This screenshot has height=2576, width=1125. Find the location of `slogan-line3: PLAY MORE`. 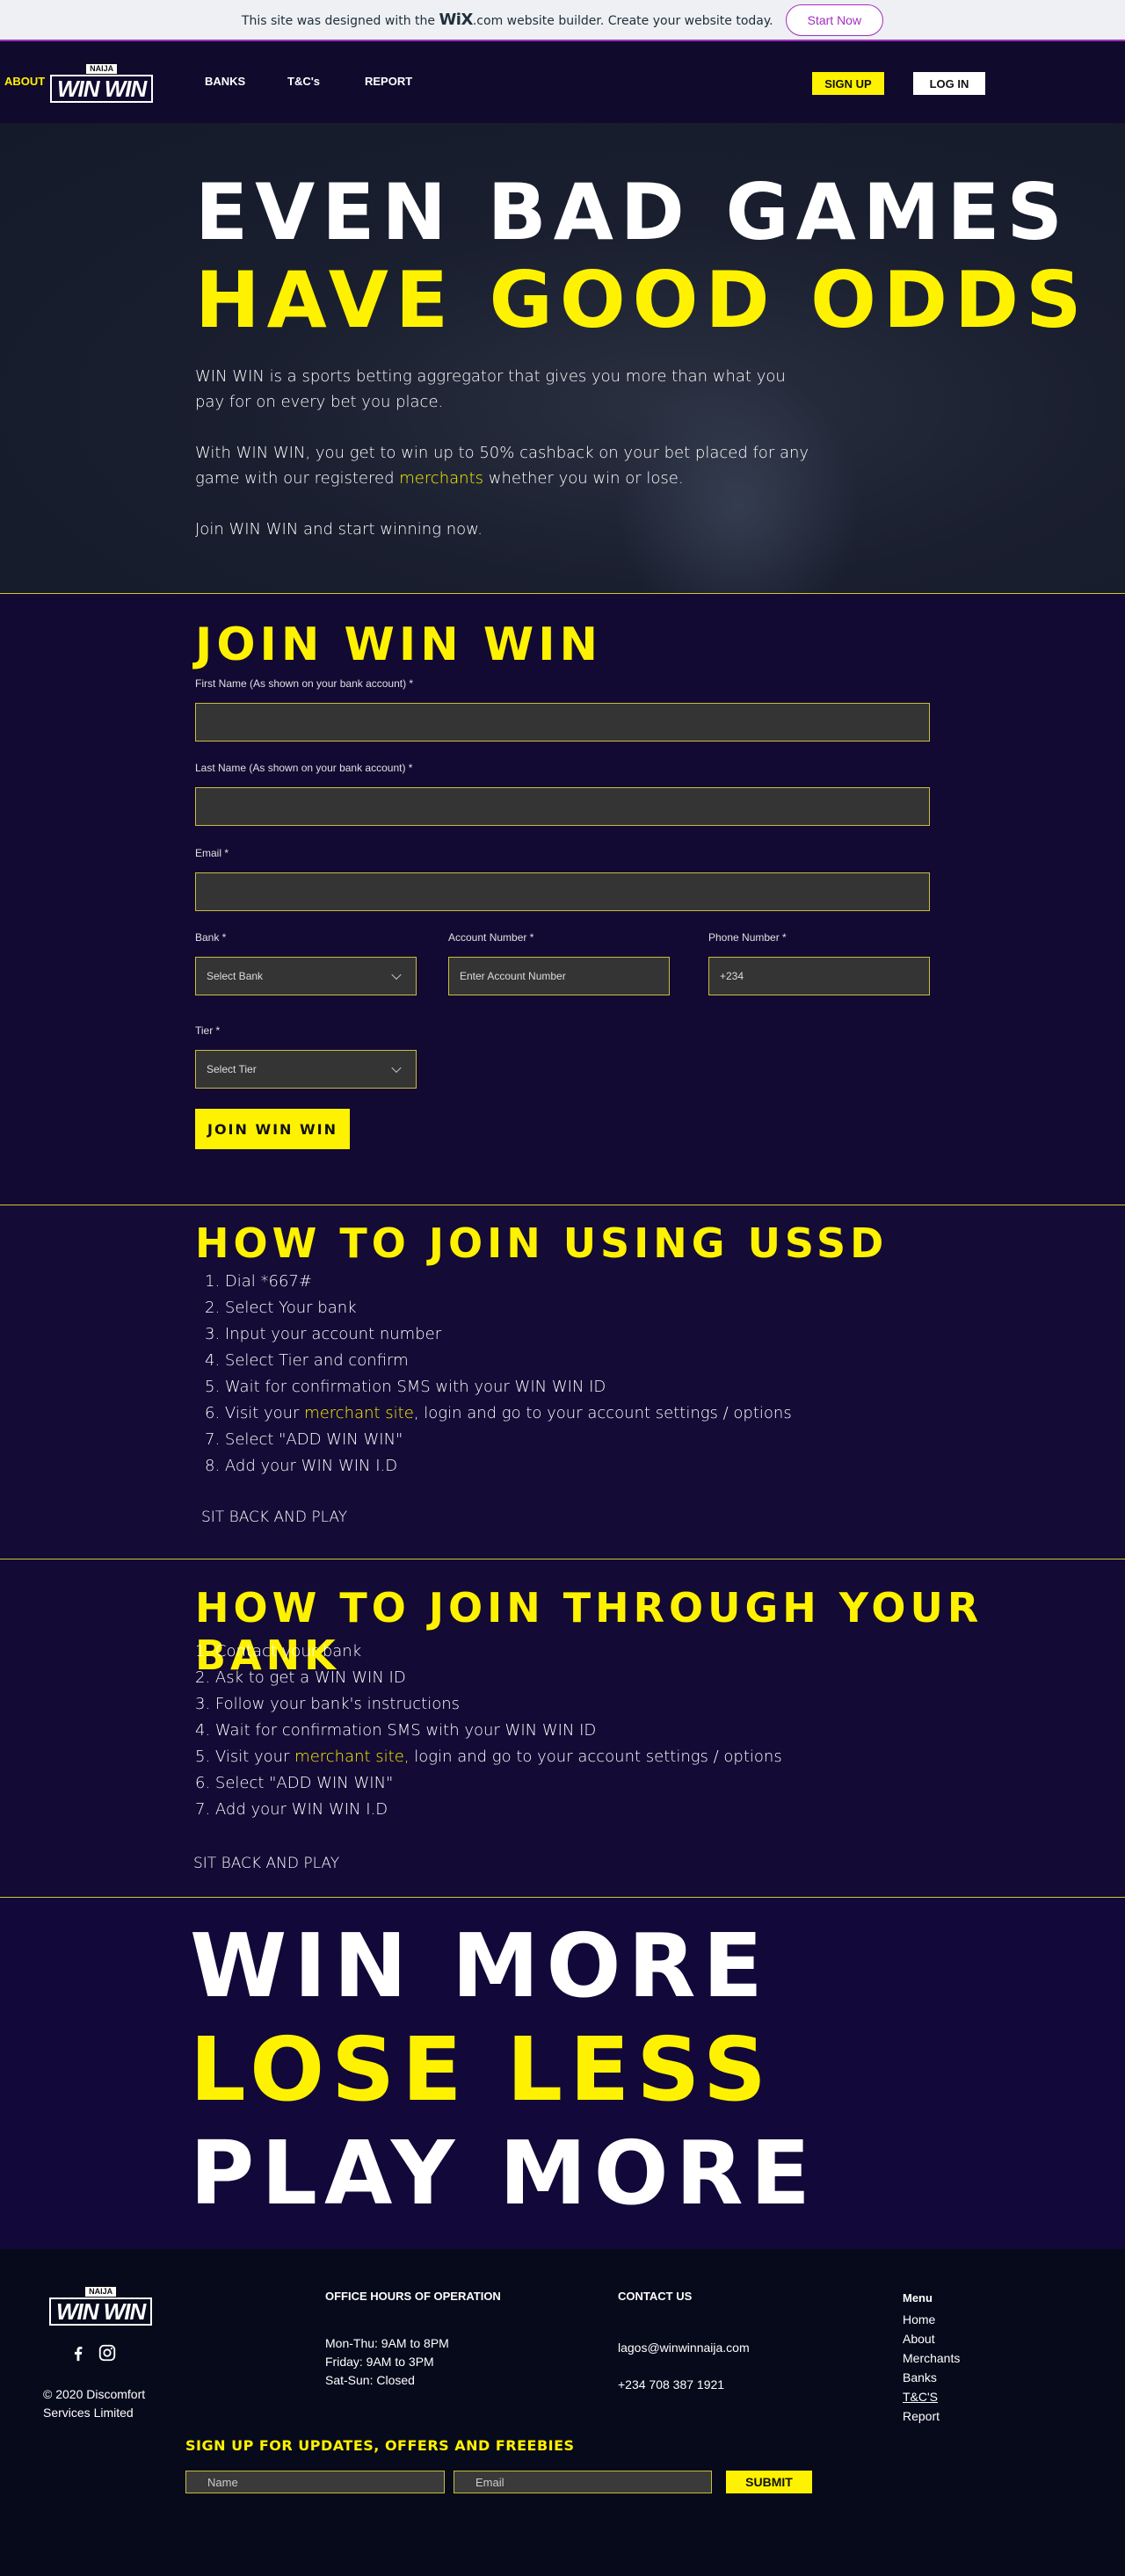

slogan-line3: PLAY MORE is located at coordinates (503, 2173).